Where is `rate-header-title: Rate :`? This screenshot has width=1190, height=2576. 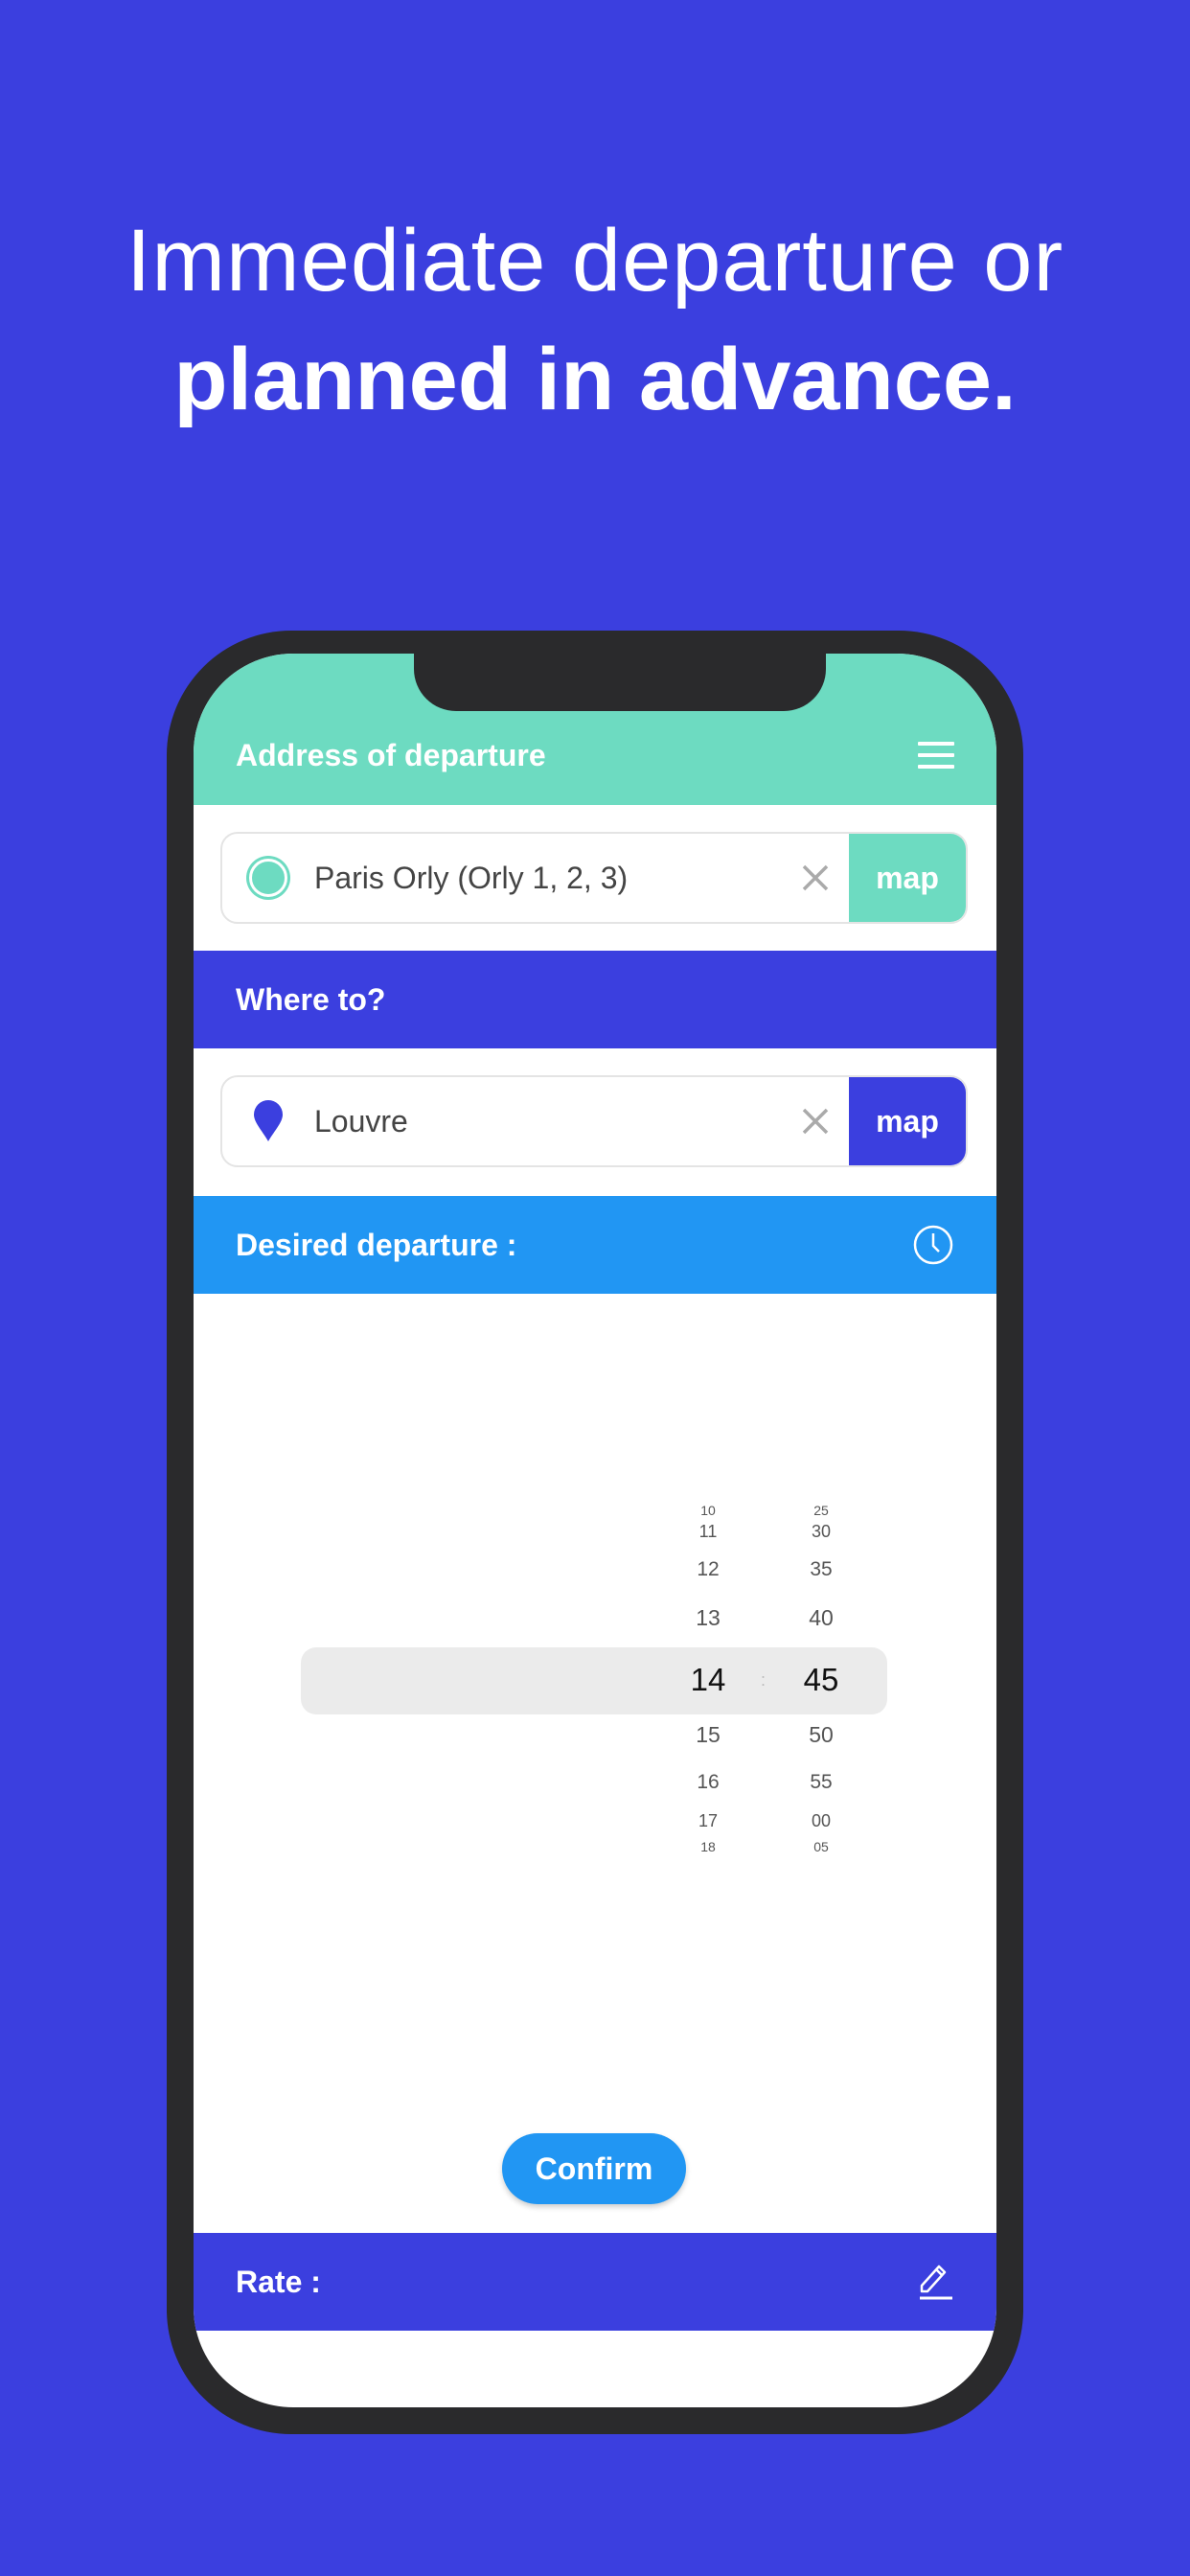 rate-header-title: Rate : is located at coordinates (279, 2281).